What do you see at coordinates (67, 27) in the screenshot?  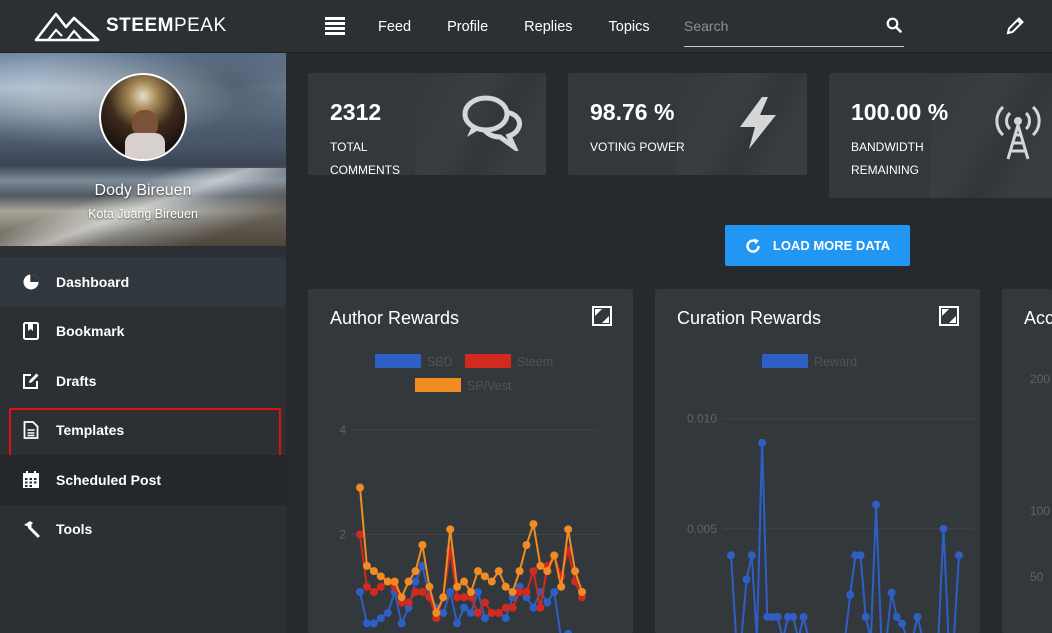 I see `mountain-logo-icon` at bounding box center [67, 27].